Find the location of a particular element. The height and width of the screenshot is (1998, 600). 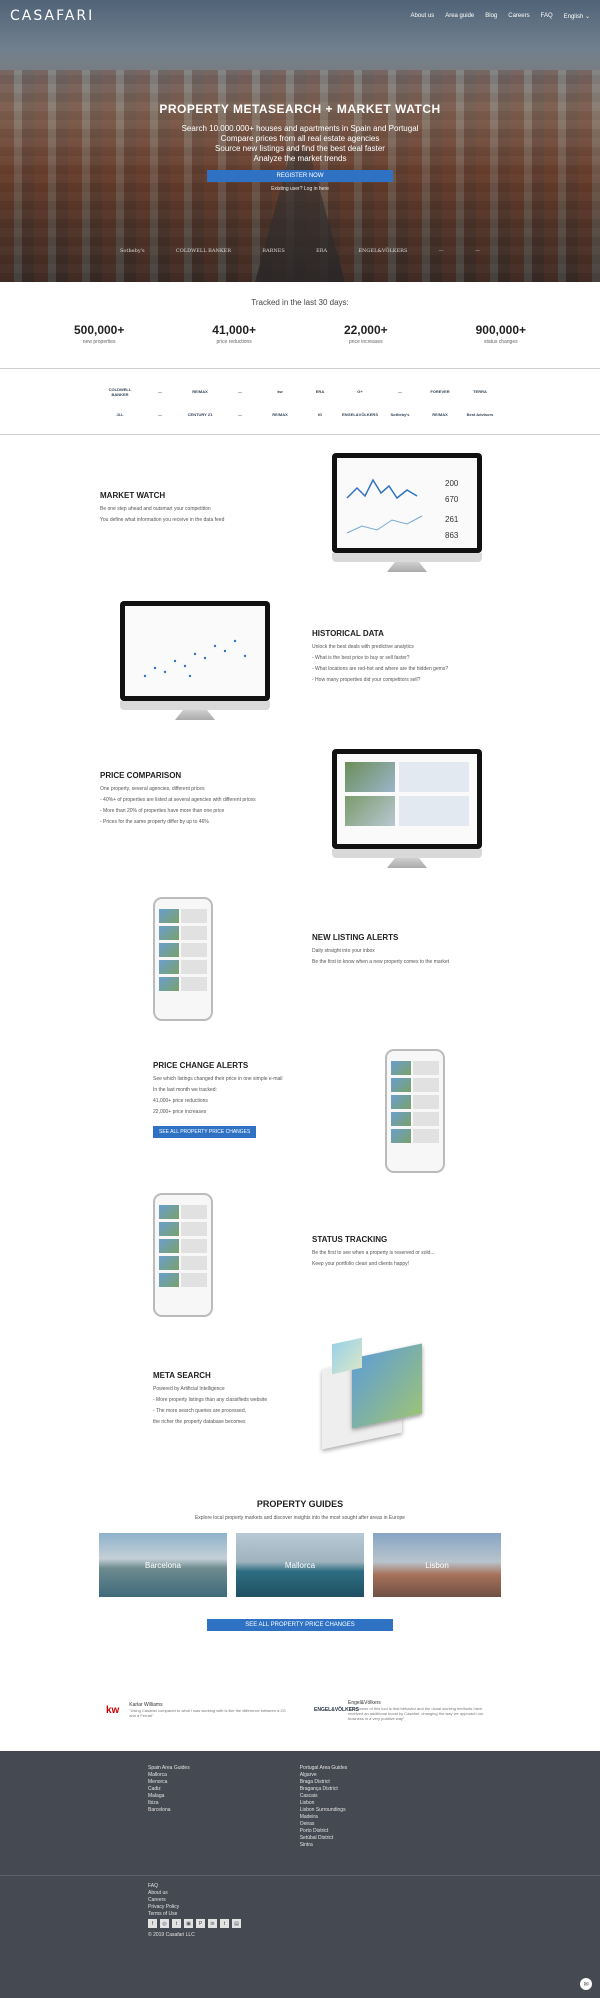

partner-logo: FOREVER is located at coordinates (440, 391).